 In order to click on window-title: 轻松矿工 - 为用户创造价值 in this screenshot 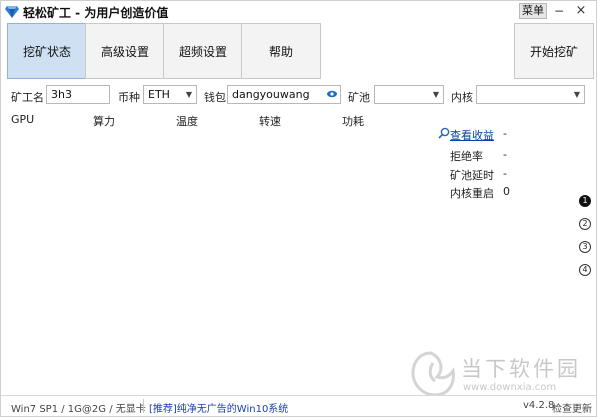, I will do `click(96, 13)`.